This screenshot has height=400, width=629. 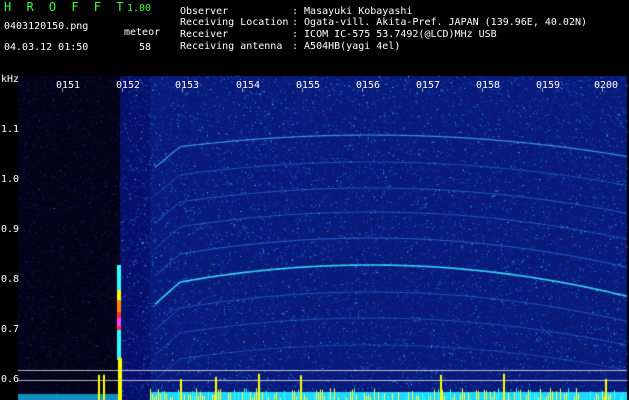 What do you see at coordinates (139, 8) in the screenshot?
I see `version-label: 1.00` at bounding box center [139, 8].